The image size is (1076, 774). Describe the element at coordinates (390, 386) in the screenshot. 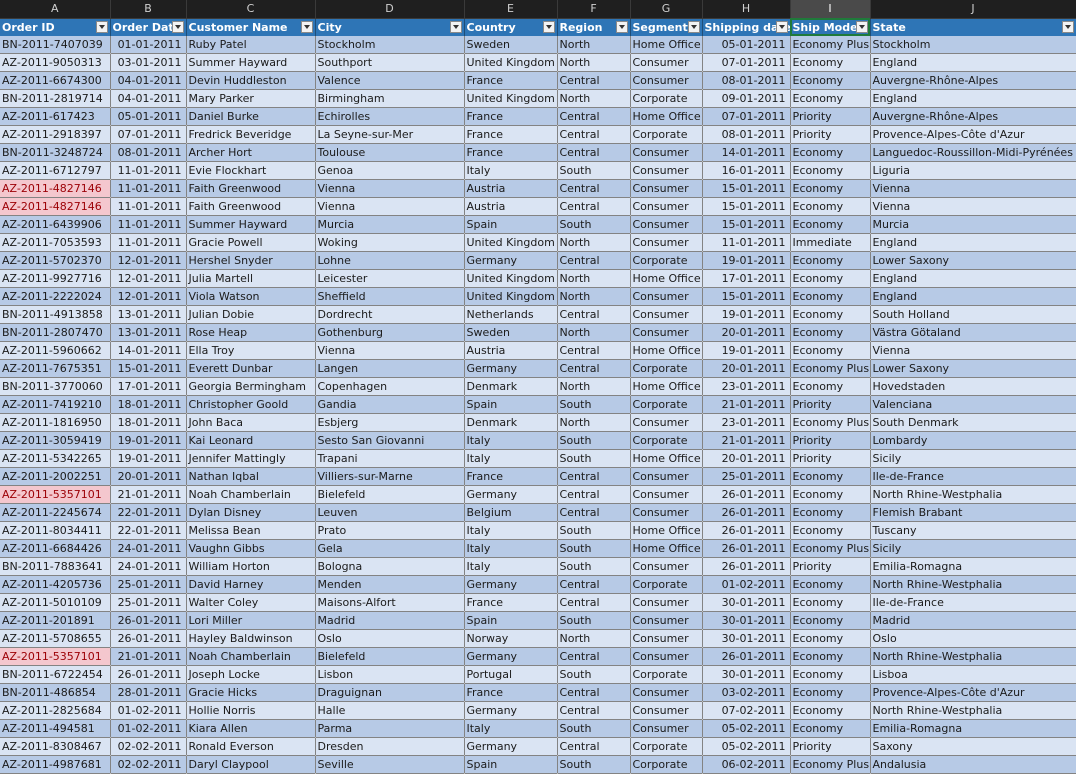

I see `cell-city: Copenhagen` at that location.